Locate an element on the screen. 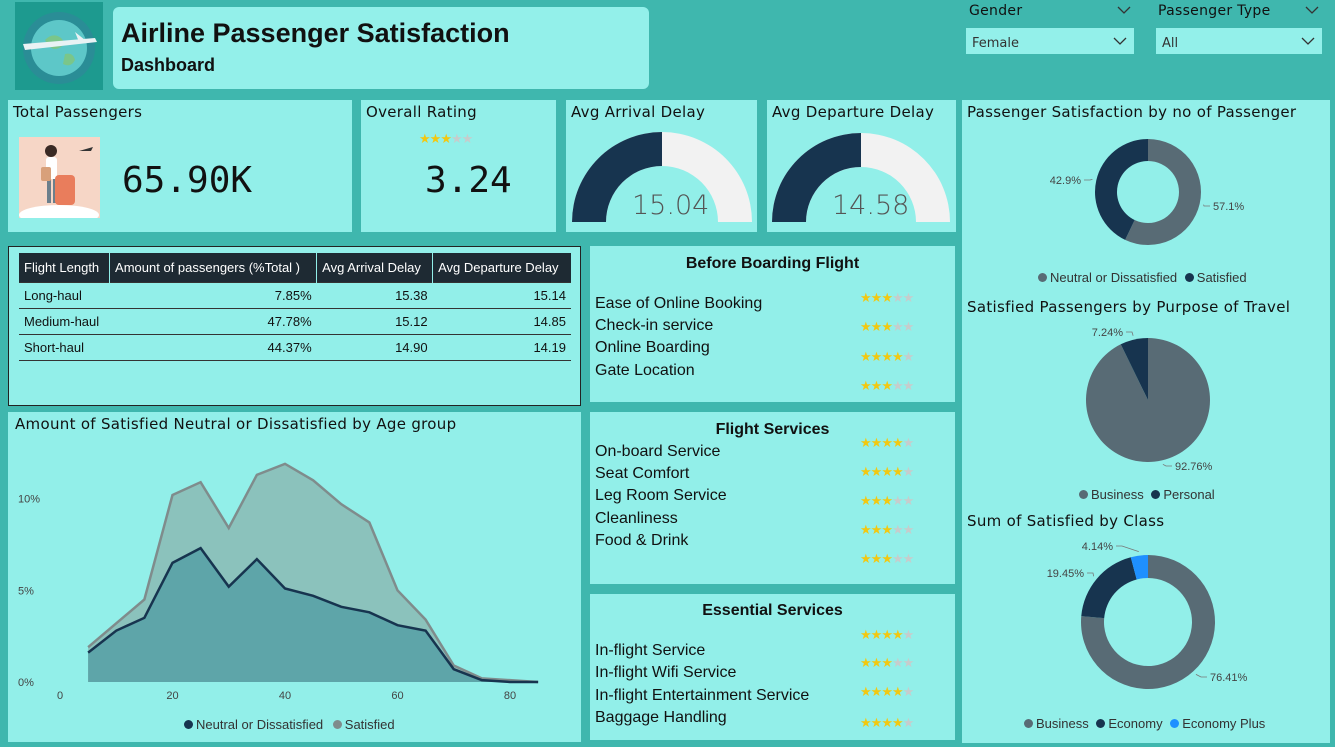 The height and width of the screenshot is (747, 1335). table-cell: 7.85% is located at coordinates (213, 295).